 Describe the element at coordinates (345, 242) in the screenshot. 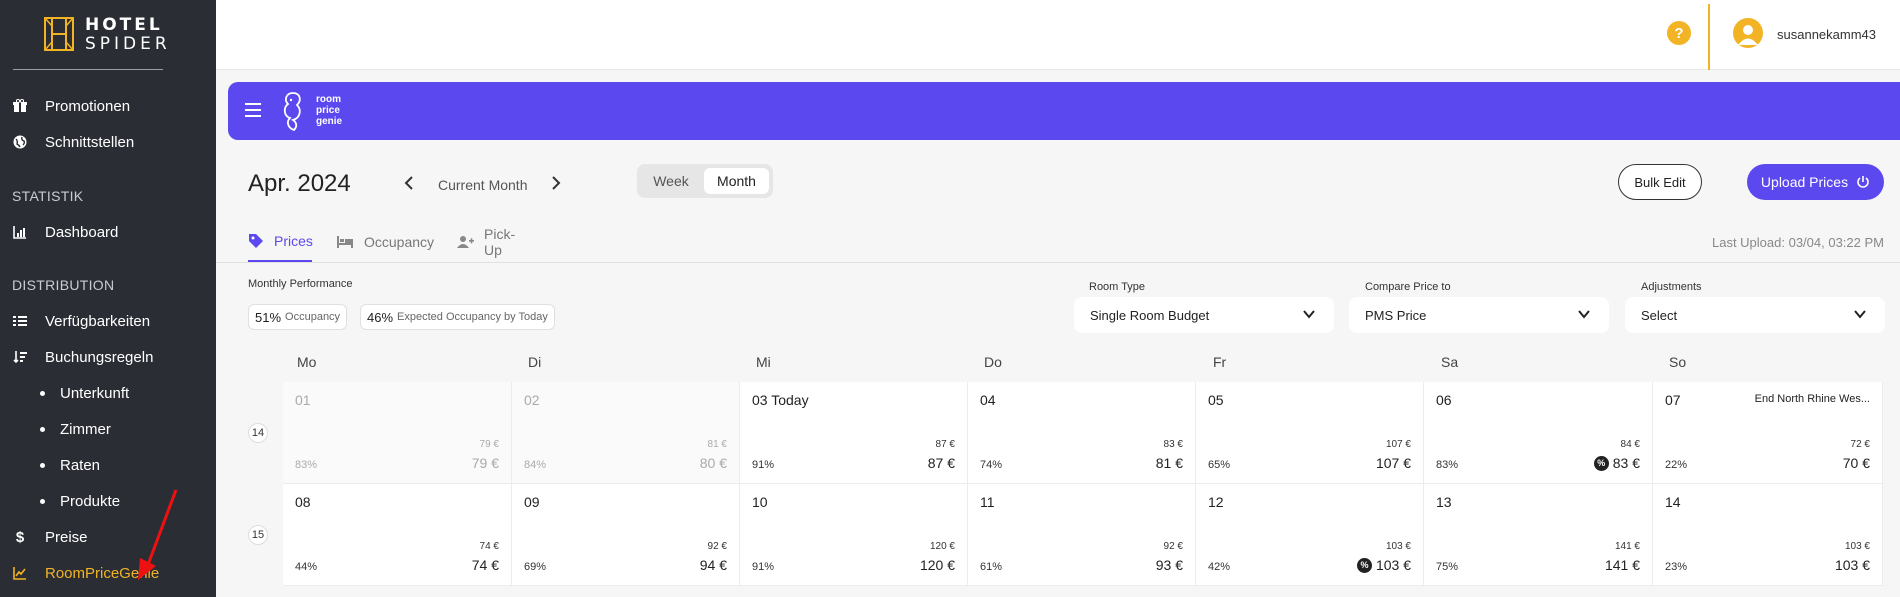

I see `bed-icon` at that location.